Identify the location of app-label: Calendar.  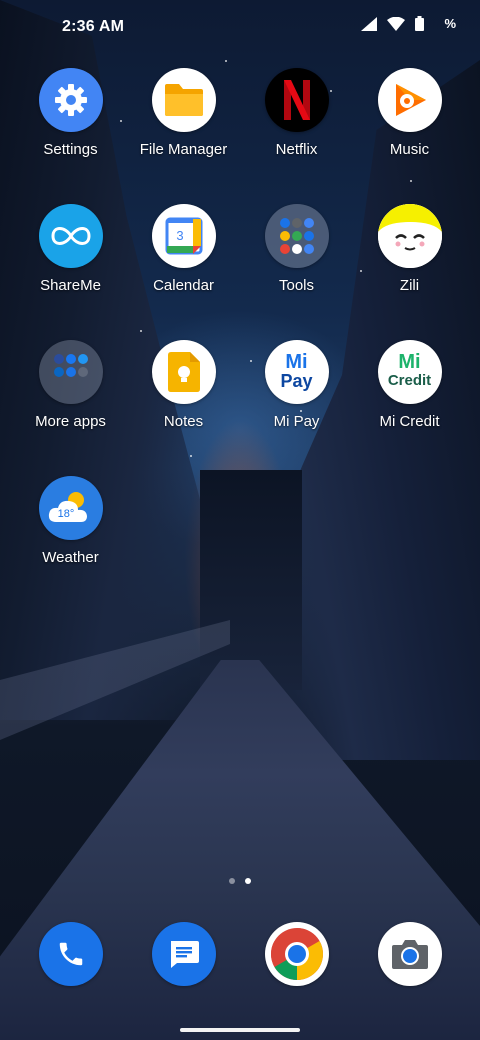
(183, 285).